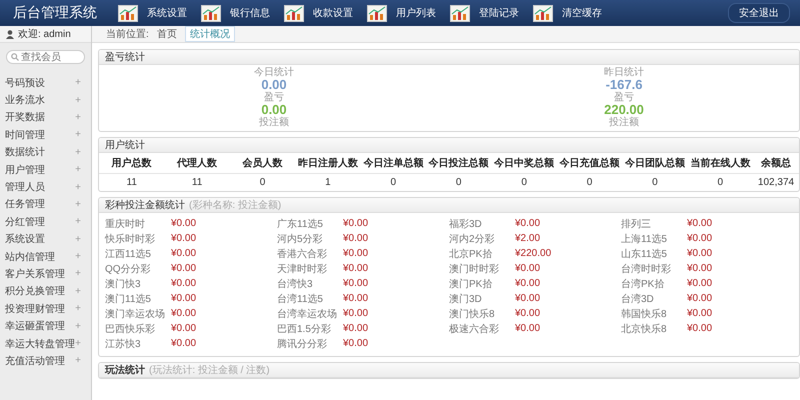  What do you see at coordinates (484, 13) in the screenshot?
I see `nav-link: 登陆记录` at bounding box center [484, 13].